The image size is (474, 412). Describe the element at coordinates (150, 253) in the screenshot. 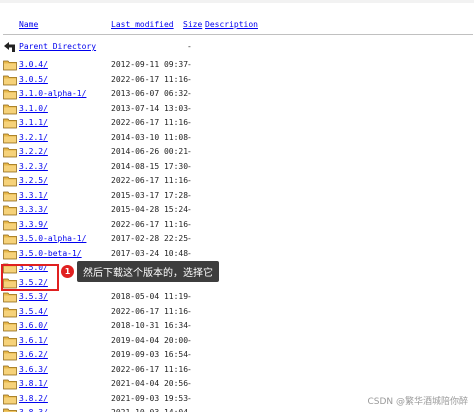

I see `row-last-modified: 2017-03-24 10:48` at that location.